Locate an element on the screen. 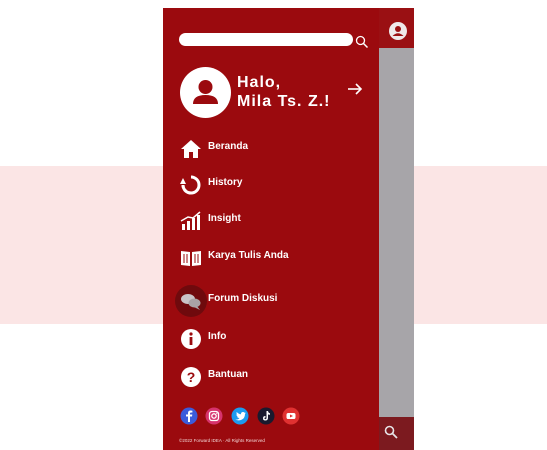 This screenshot has width=547, height=450. instagram-icon is located at coordinates (214, 416).